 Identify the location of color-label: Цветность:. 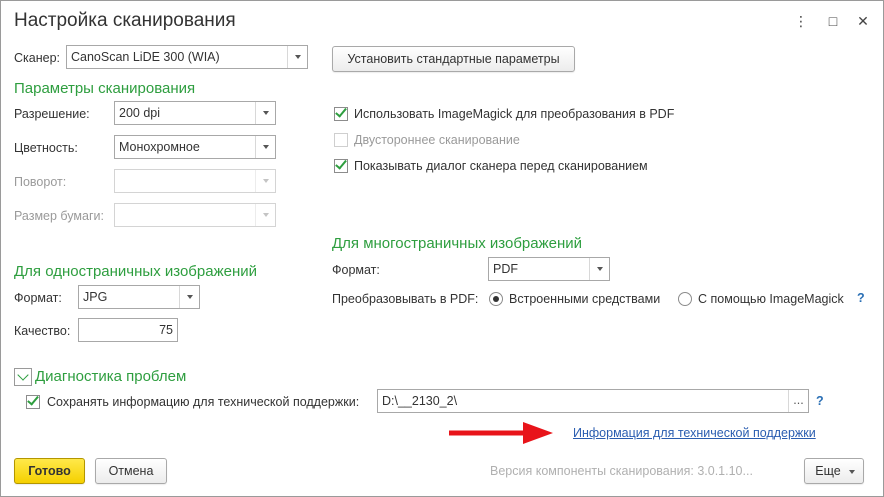
(46, 148).